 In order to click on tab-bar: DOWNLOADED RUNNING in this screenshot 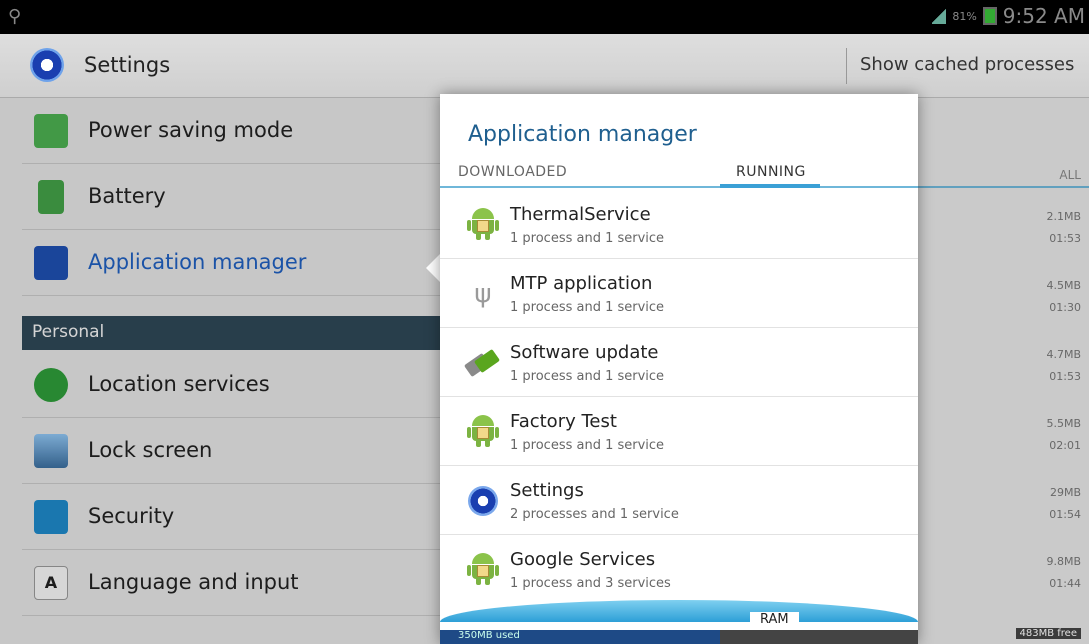, I will do `click(679, 172)`.